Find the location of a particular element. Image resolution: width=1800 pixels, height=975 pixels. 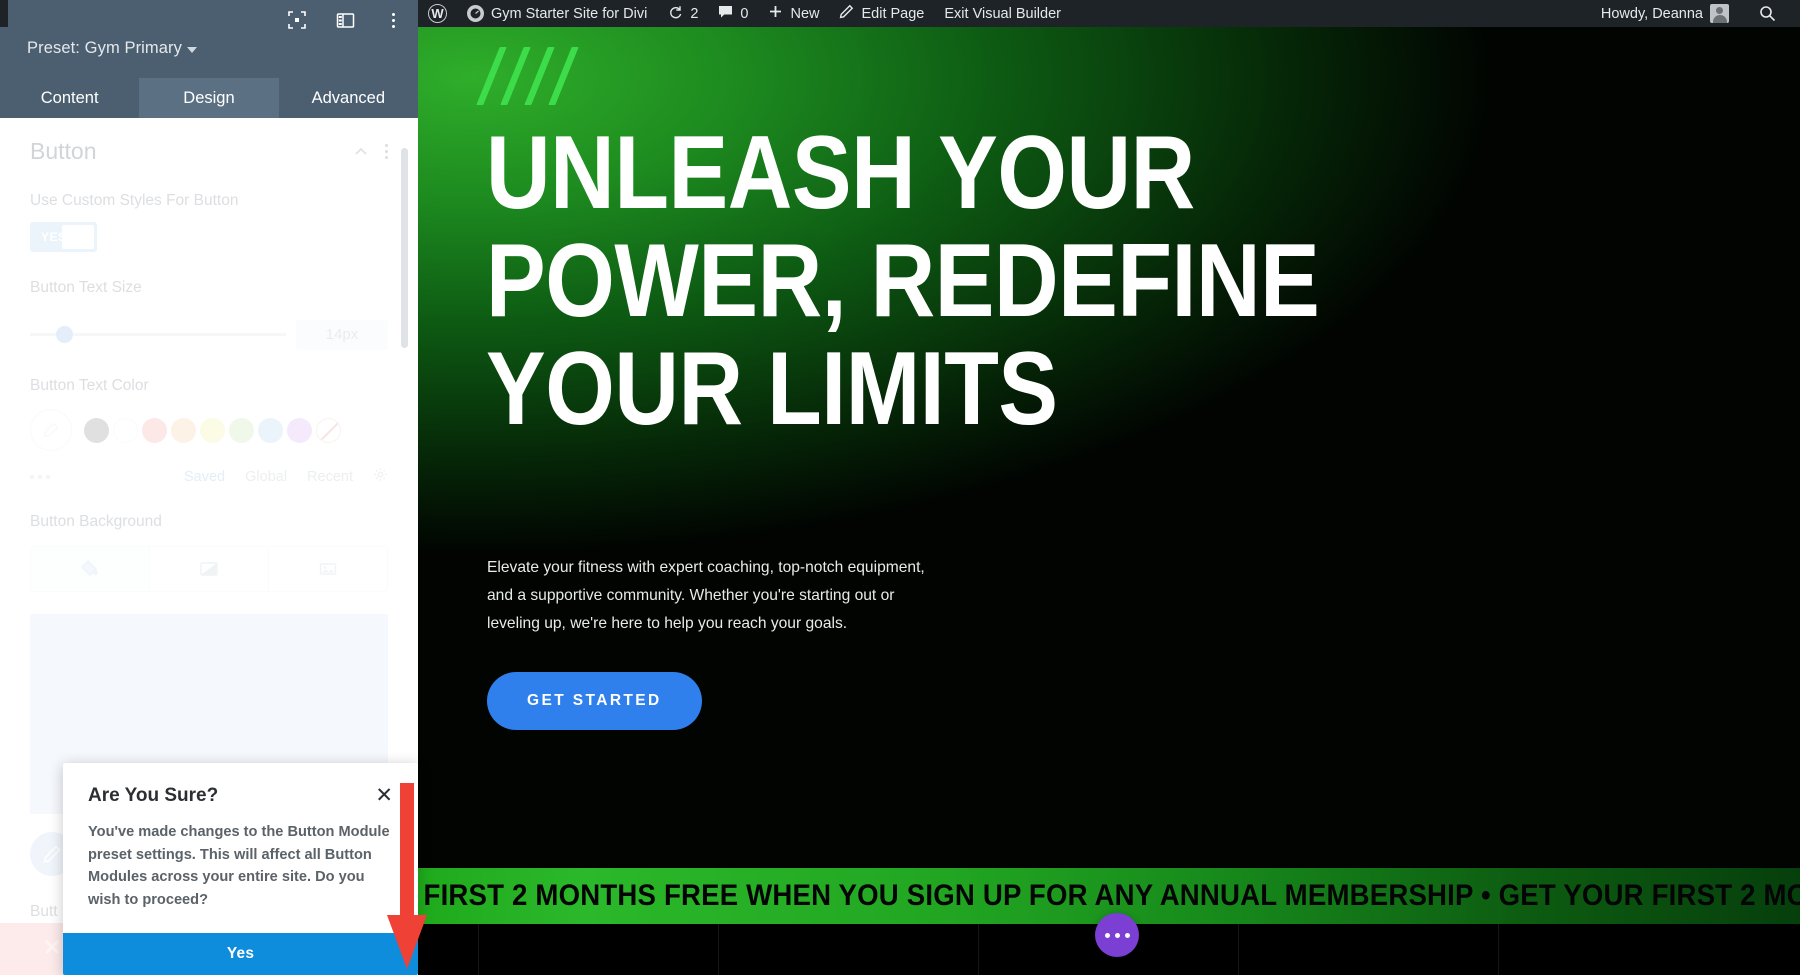

adminbar-revisions: 2 is located at coordinates (682, 13).